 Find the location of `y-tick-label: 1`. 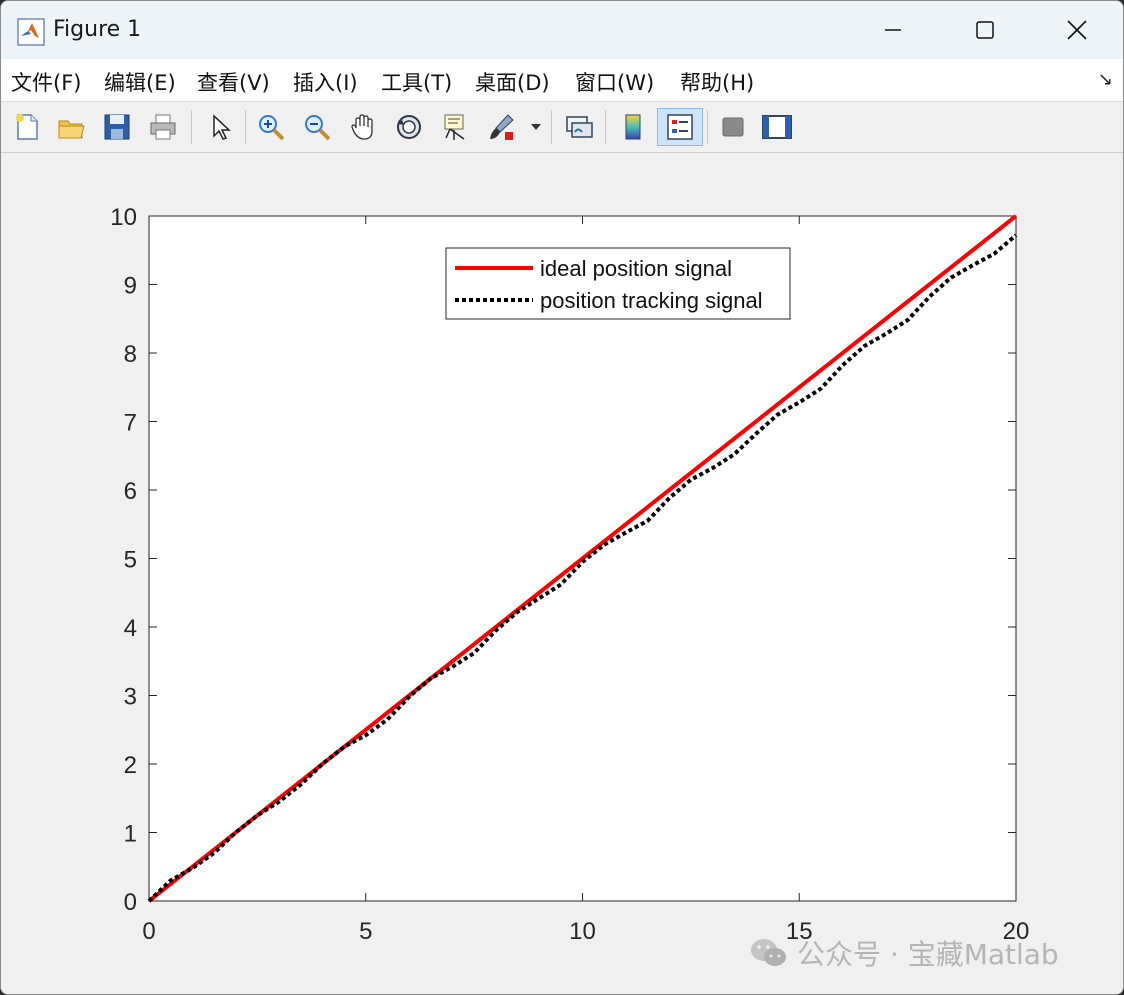

y-tick-label: 1 is located at coordinates (130, 834).